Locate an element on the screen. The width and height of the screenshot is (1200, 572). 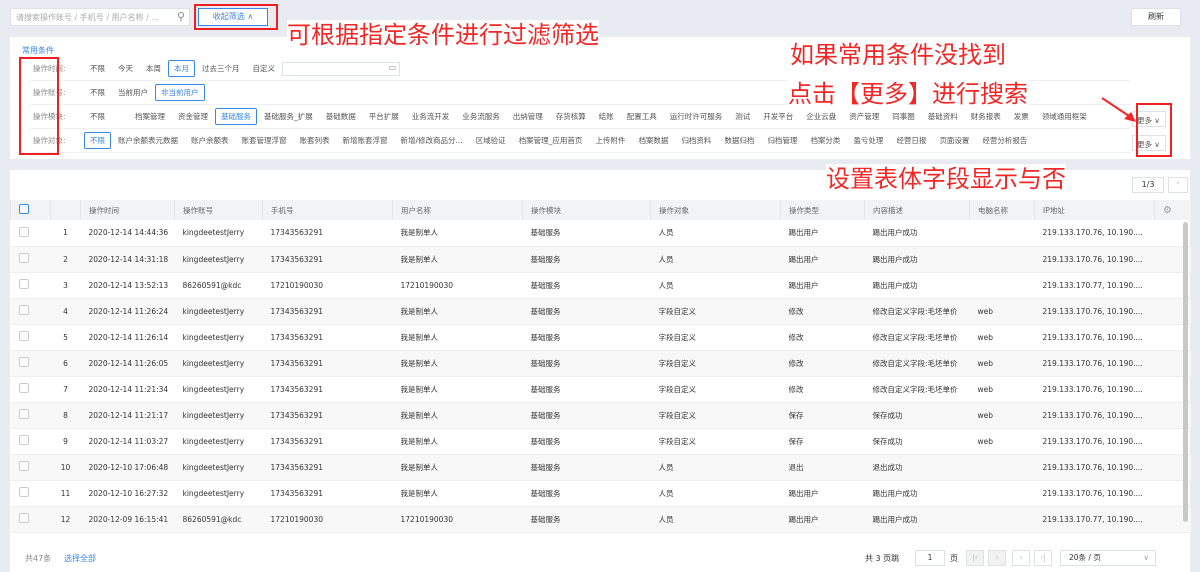
last-page-button: ›| is located at coordinates (1043, 558).